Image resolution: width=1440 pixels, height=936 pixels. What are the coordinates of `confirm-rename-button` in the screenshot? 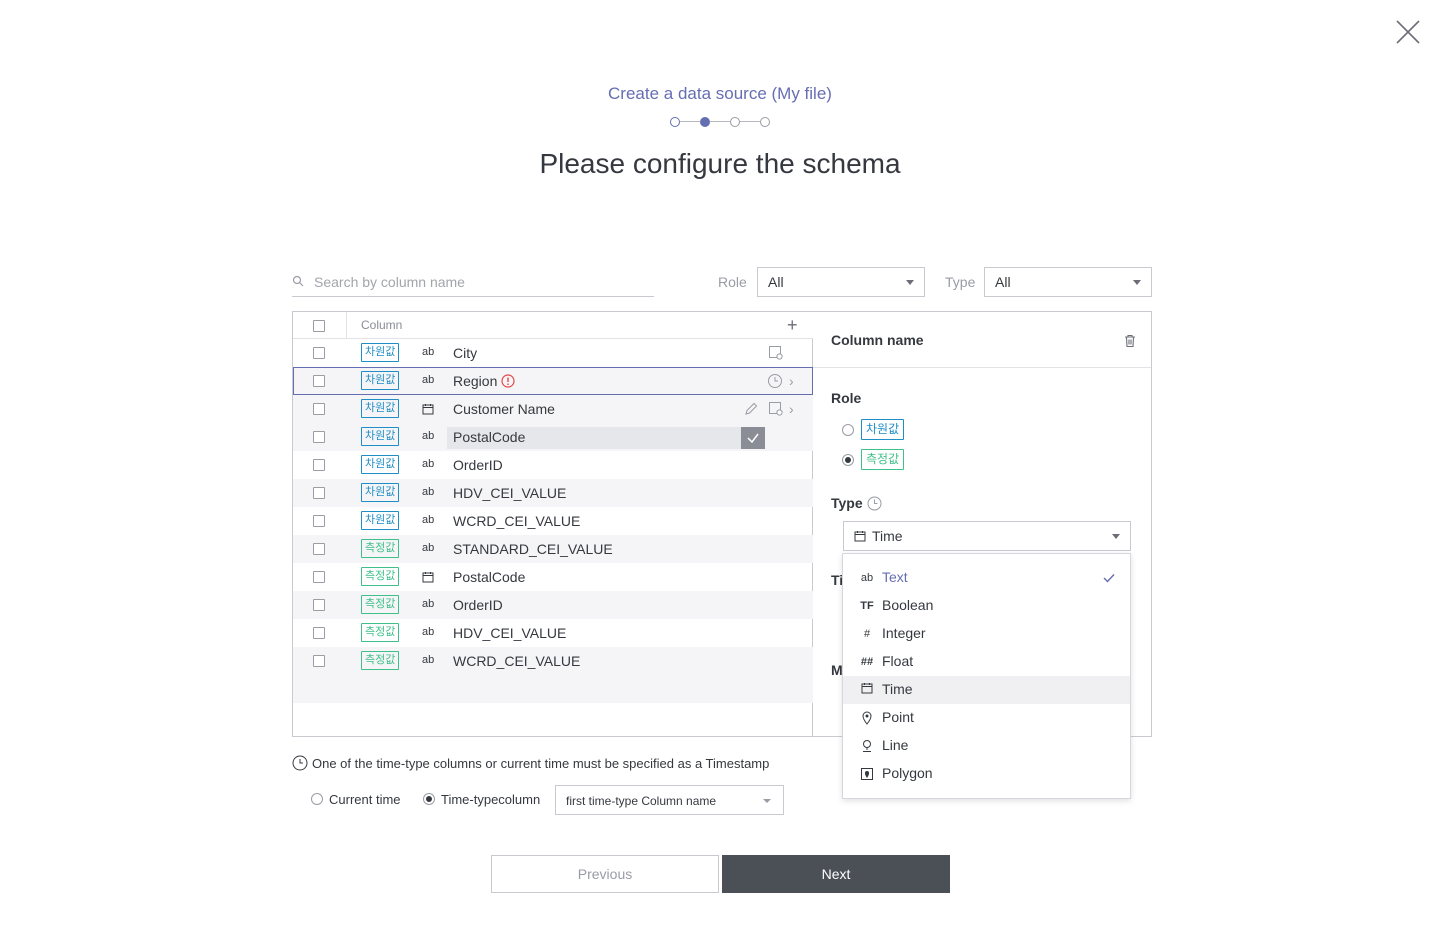 It's located at (753, 438).